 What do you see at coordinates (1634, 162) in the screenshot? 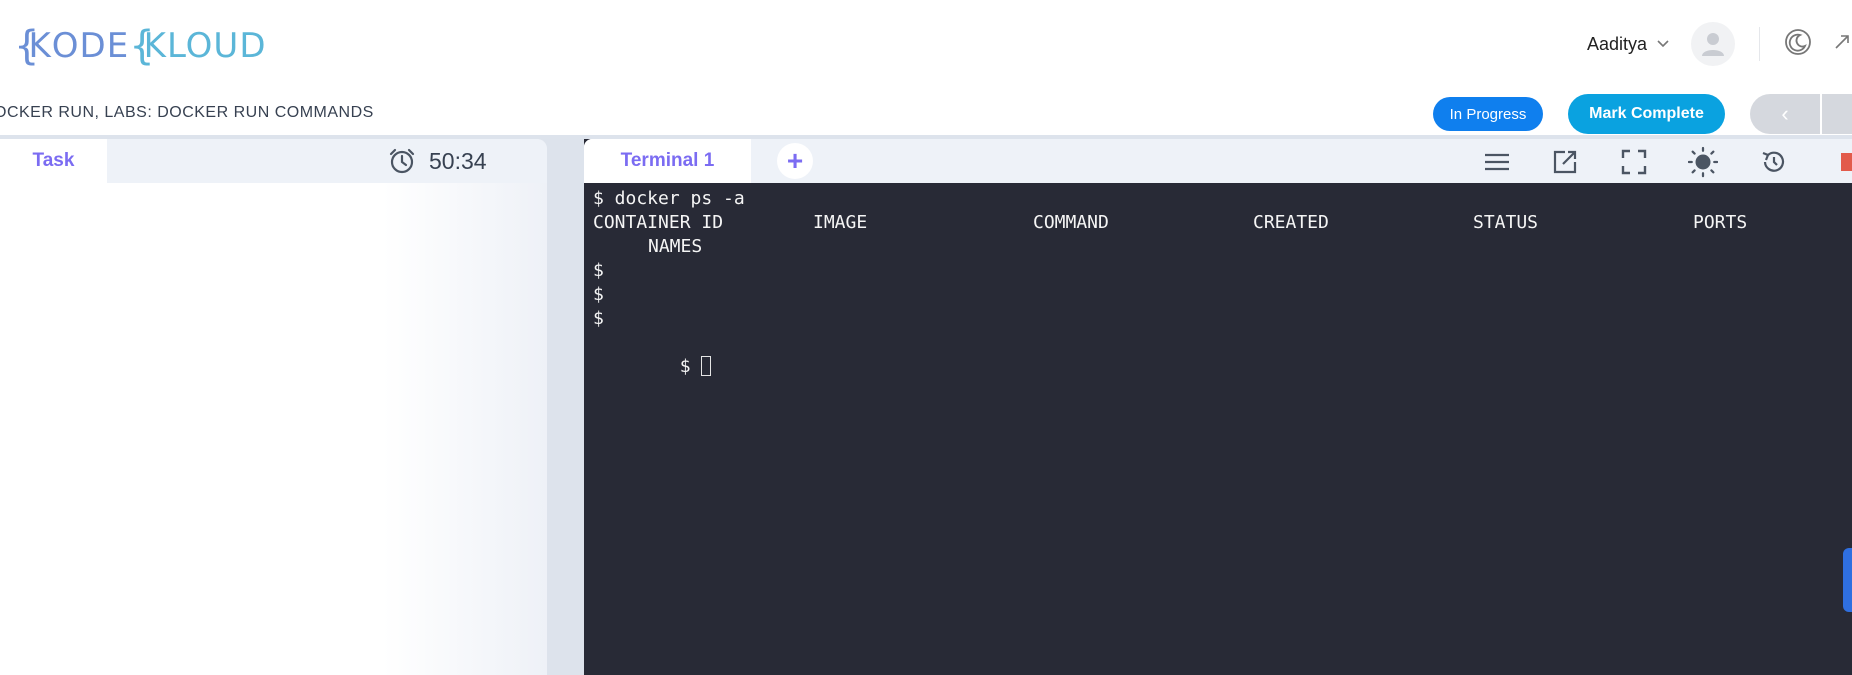
I see `fullscreen-icon` at bounding box center [1634, 162].